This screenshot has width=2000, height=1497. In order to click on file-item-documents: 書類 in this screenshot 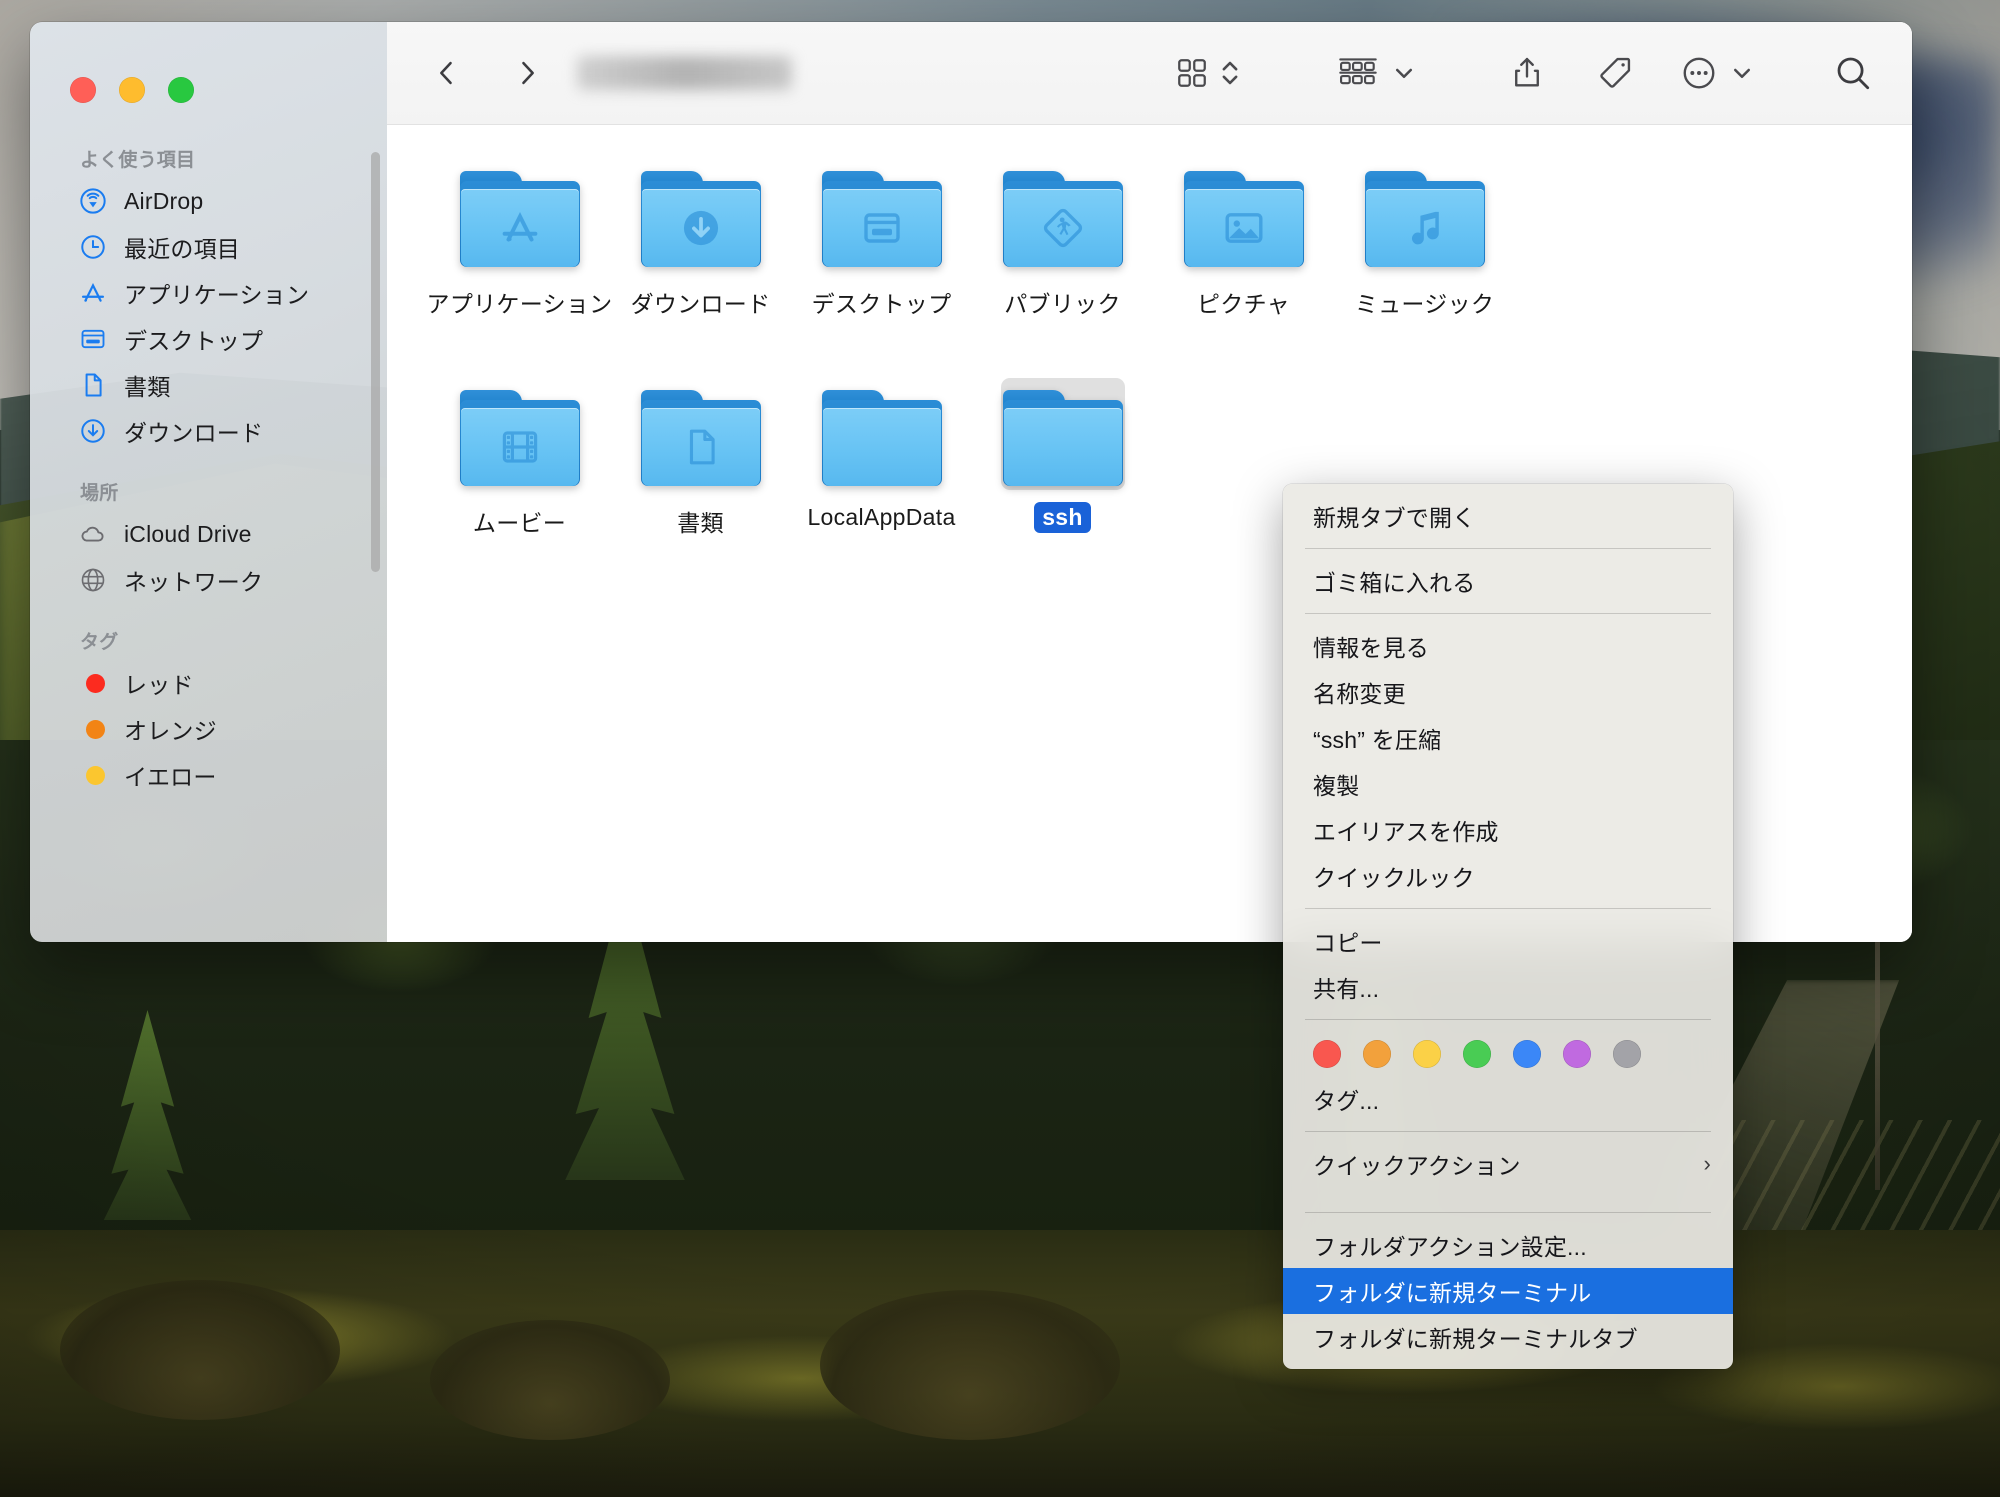, I will do `click(700, 459)`.